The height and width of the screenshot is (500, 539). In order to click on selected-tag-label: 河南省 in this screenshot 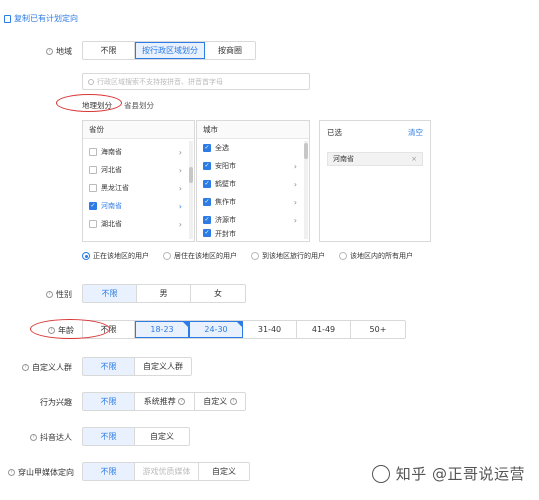, I will do `click(343, 159)`.